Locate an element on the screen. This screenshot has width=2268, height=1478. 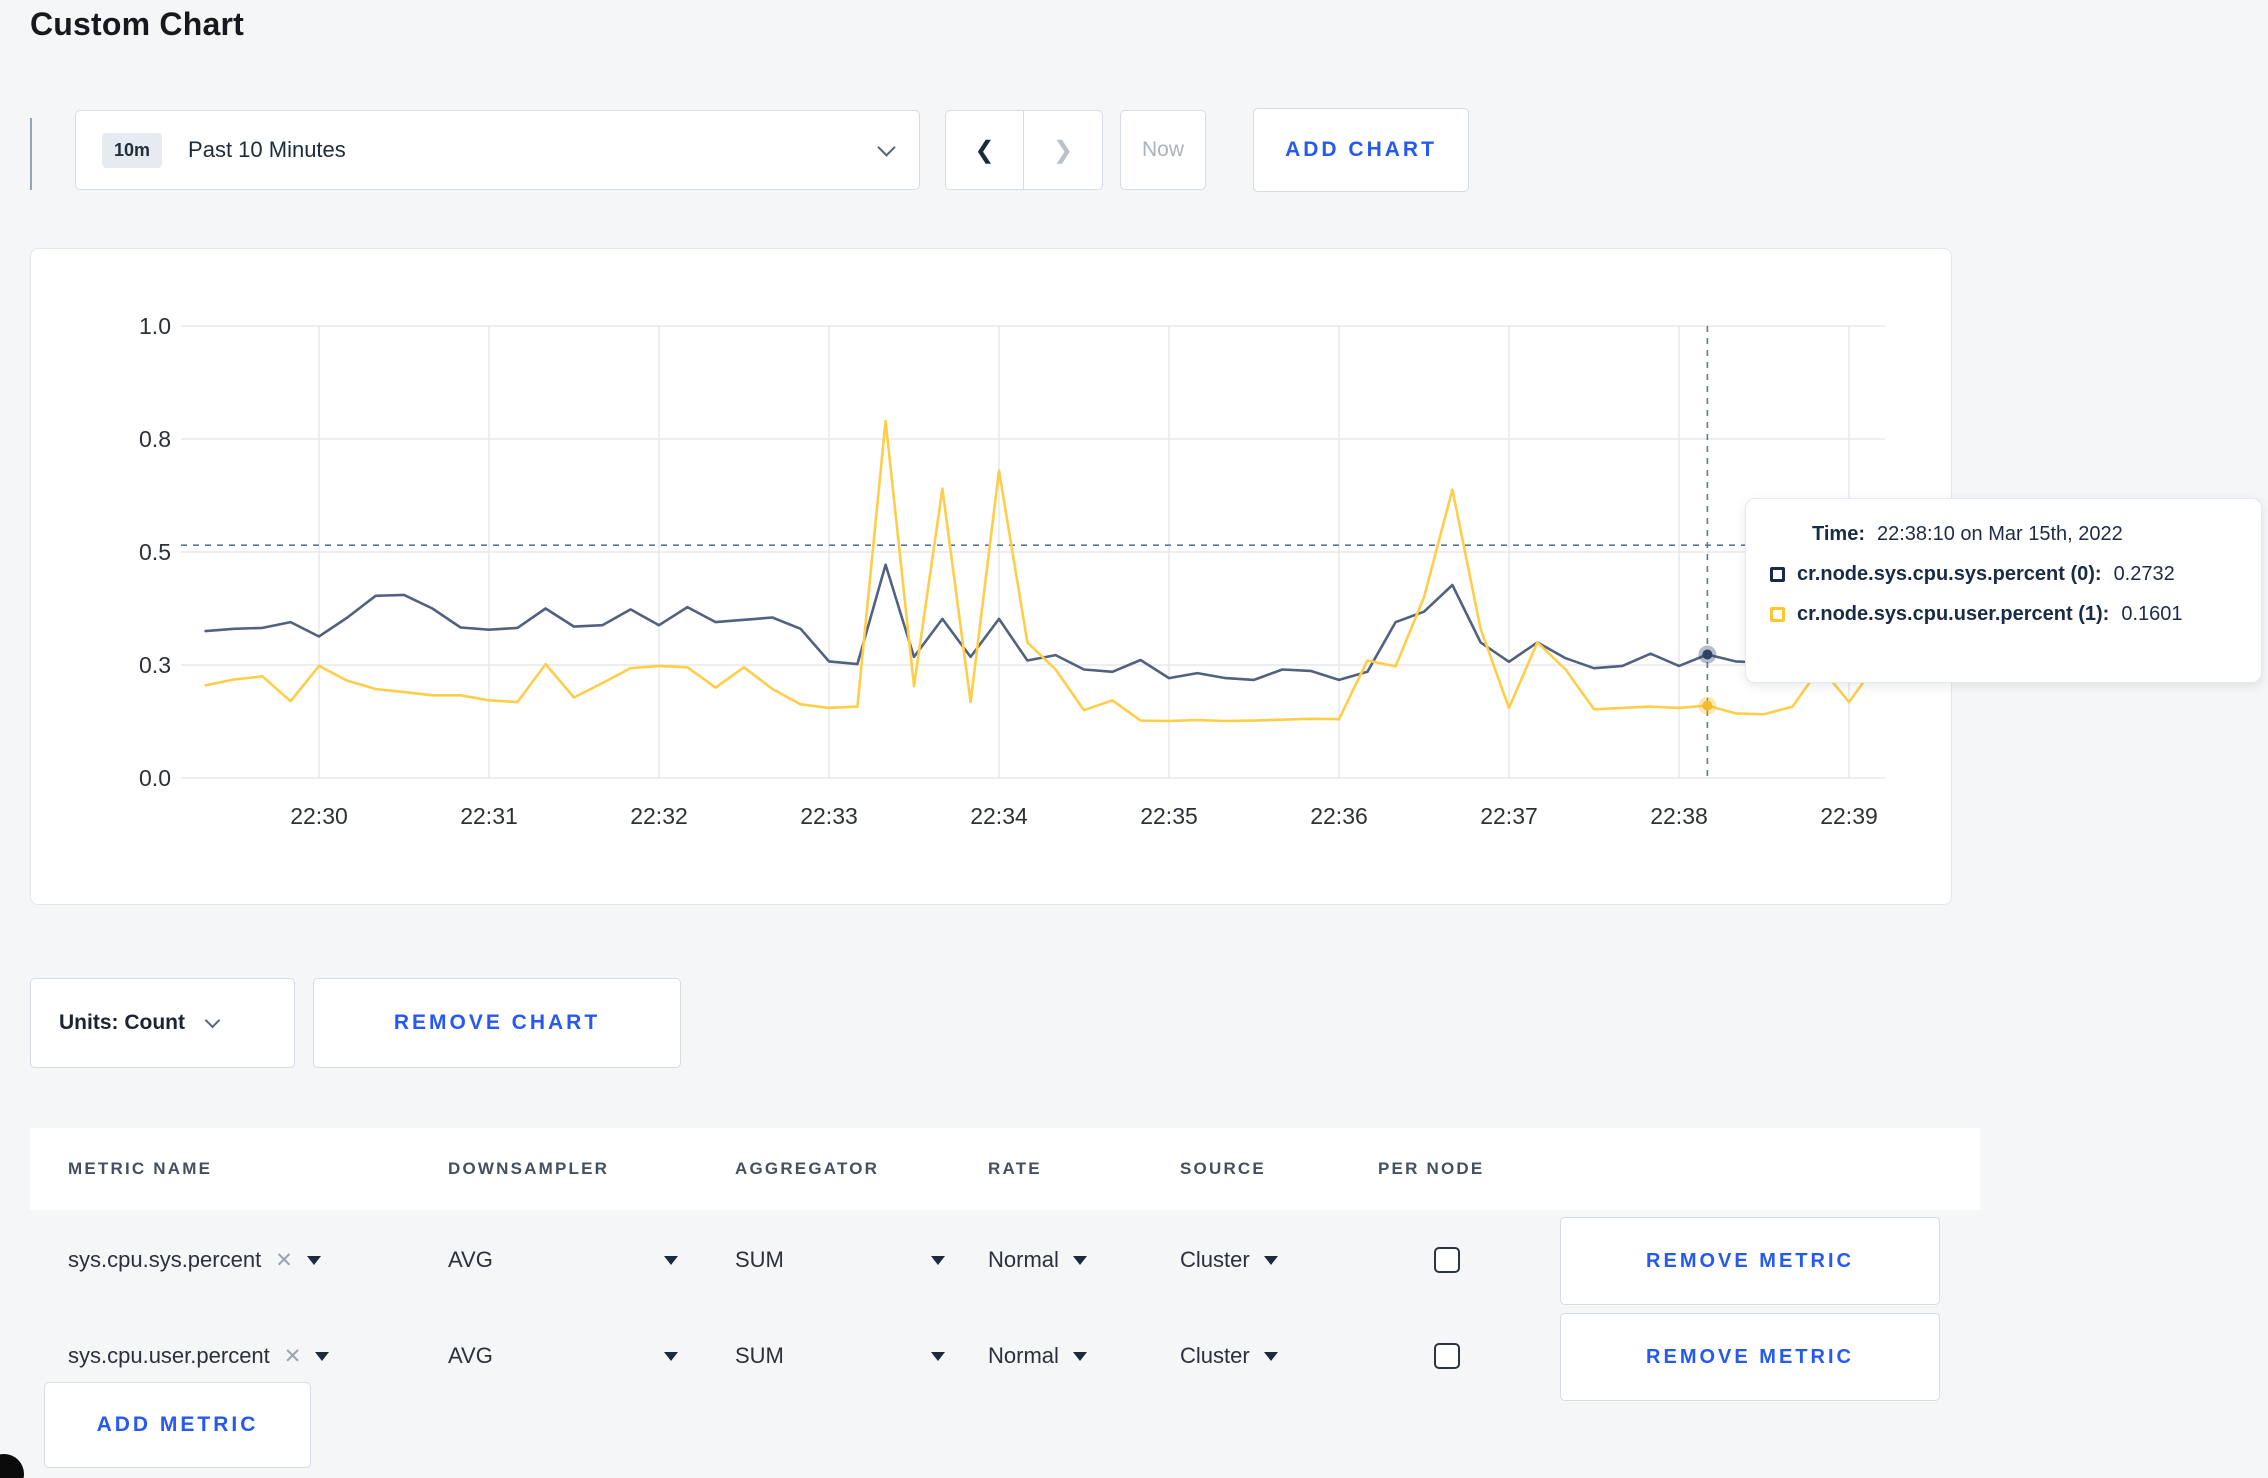
chevron-left-icon: ❮ is located at coordinates (984, 150).